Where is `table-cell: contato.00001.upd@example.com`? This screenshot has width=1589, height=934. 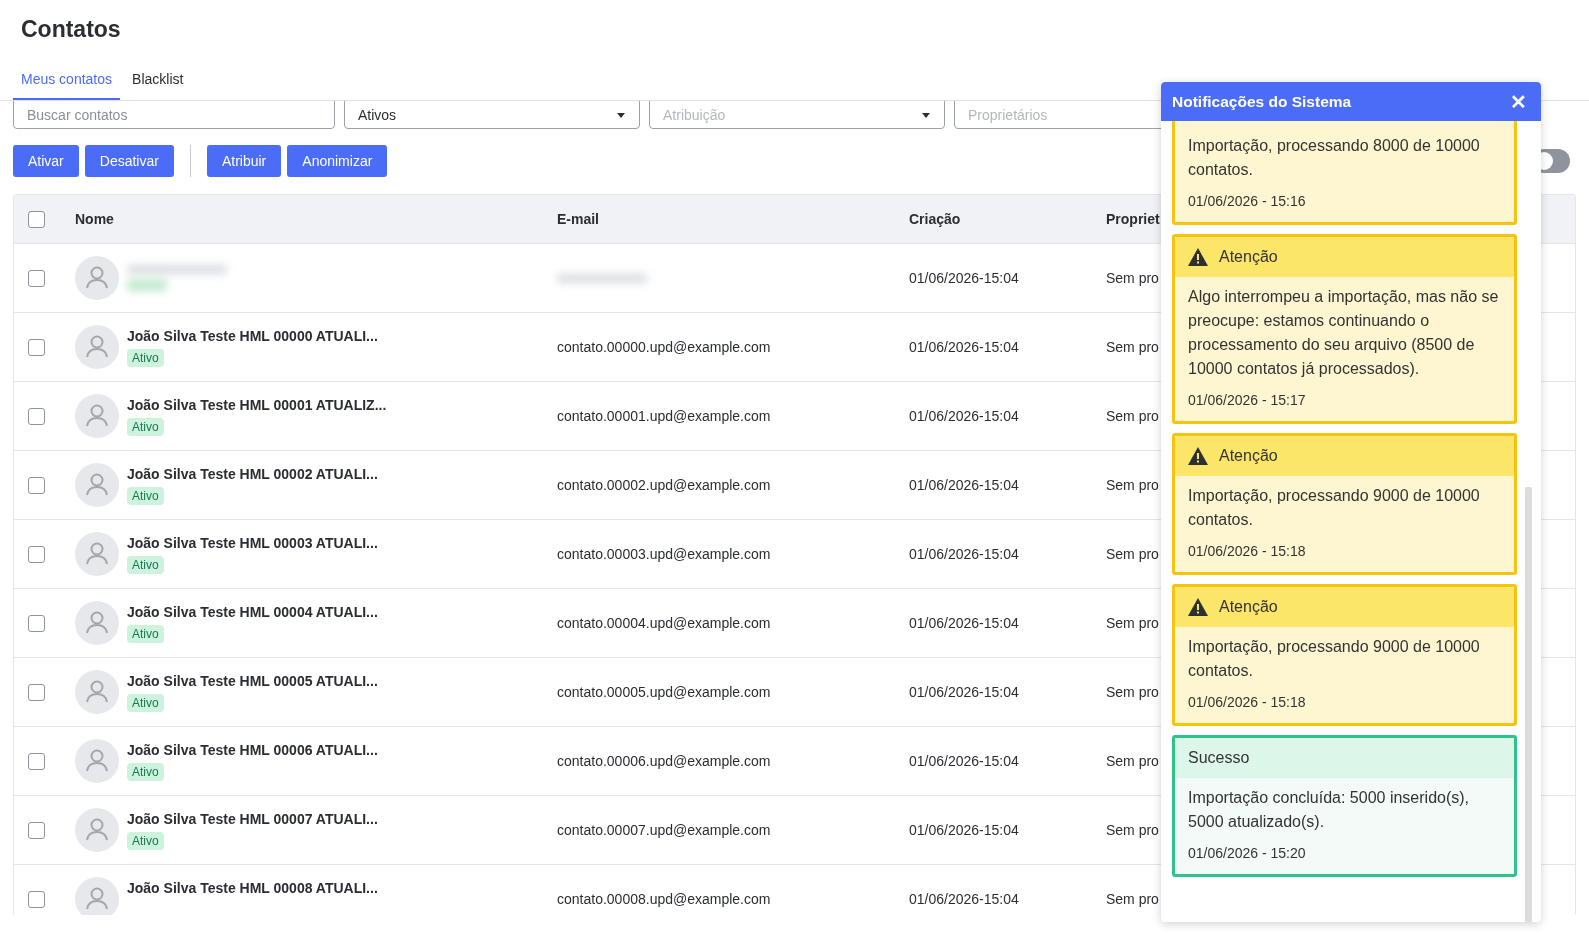 table-cell: contato.00001.upd@example.com is located at coordinates (664, 416).